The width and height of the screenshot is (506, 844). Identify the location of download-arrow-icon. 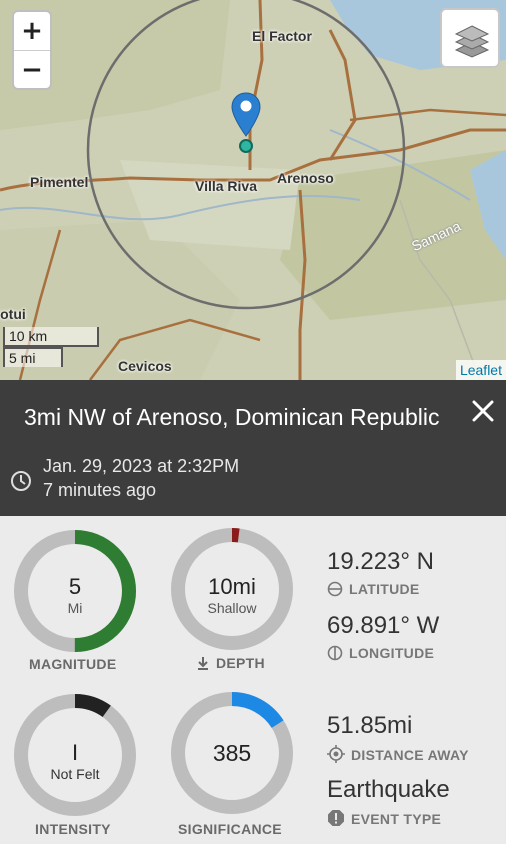
(203, 663).